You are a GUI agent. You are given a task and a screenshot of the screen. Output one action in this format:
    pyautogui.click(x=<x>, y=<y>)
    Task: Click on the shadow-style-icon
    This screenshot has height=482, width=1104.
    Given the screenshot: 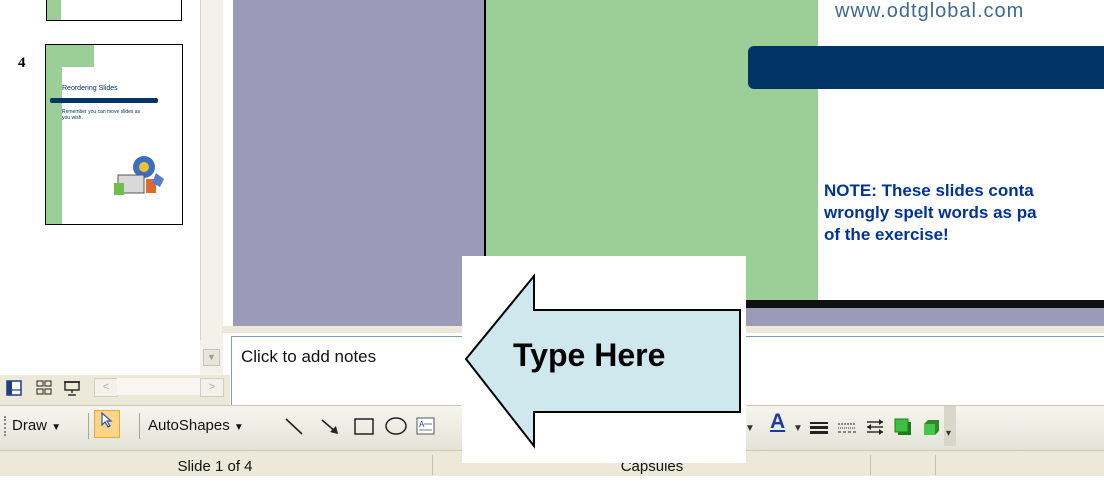 What is the action you would take?
    pyautogui.click(x=903, y=427)
    